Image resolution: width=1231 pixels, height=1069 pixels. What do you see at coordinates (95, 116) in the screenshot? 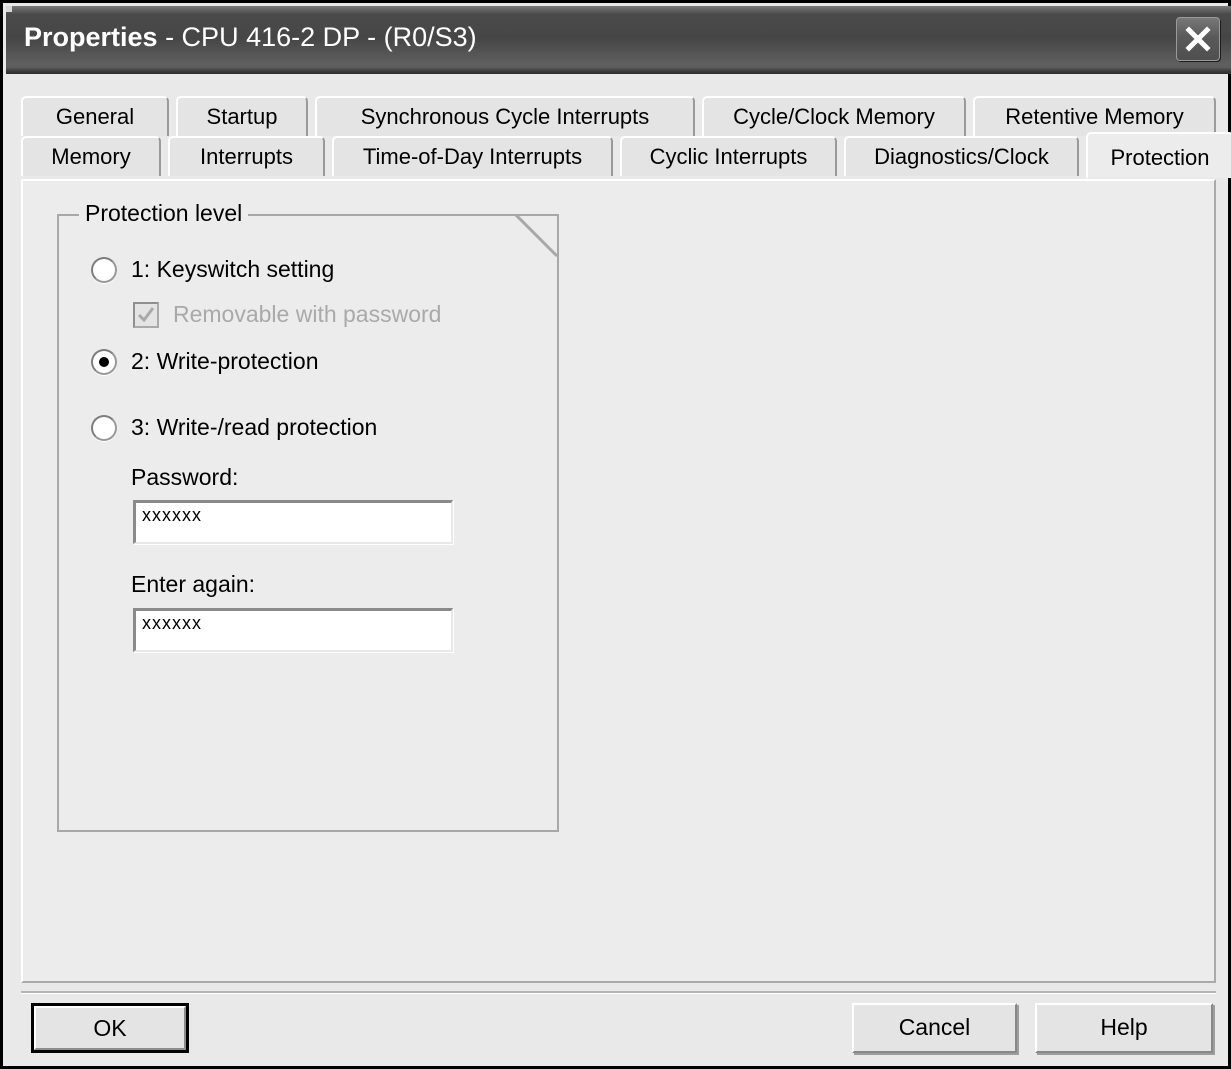
I see `tab-general: General` at bounding box center [95, 116].